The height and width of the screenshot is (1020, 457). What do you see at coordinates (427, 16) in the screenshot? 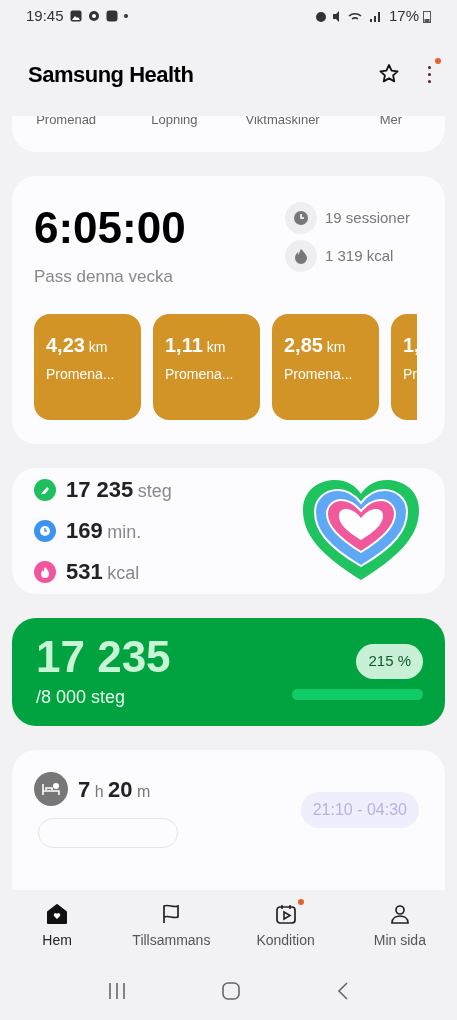
I see `battery-icon` at bounding box center [427, 16].